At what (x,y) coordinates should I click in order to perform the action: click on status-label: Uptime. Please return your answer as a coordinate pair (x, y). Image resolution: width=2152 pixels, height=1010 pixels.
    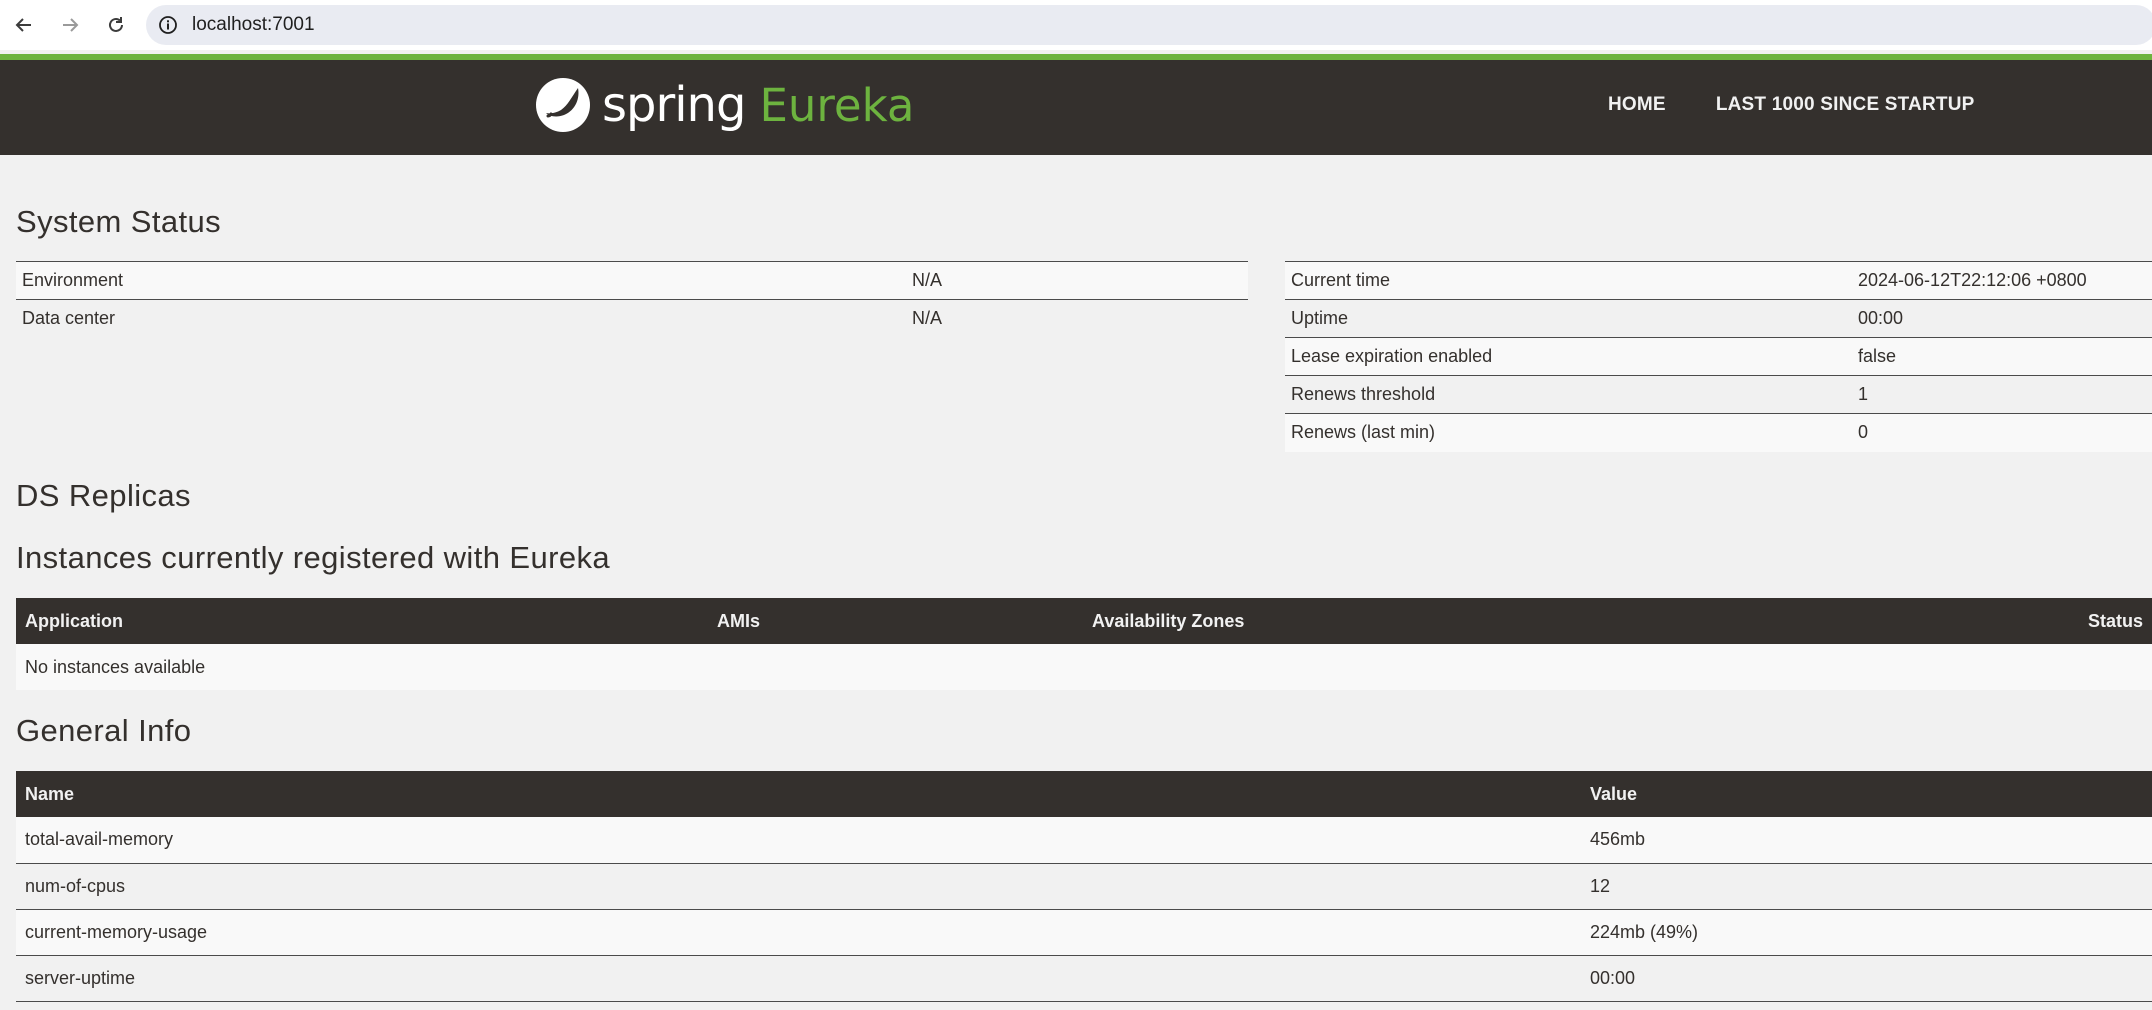
    Looking at the image, I should click on (1568, 318).